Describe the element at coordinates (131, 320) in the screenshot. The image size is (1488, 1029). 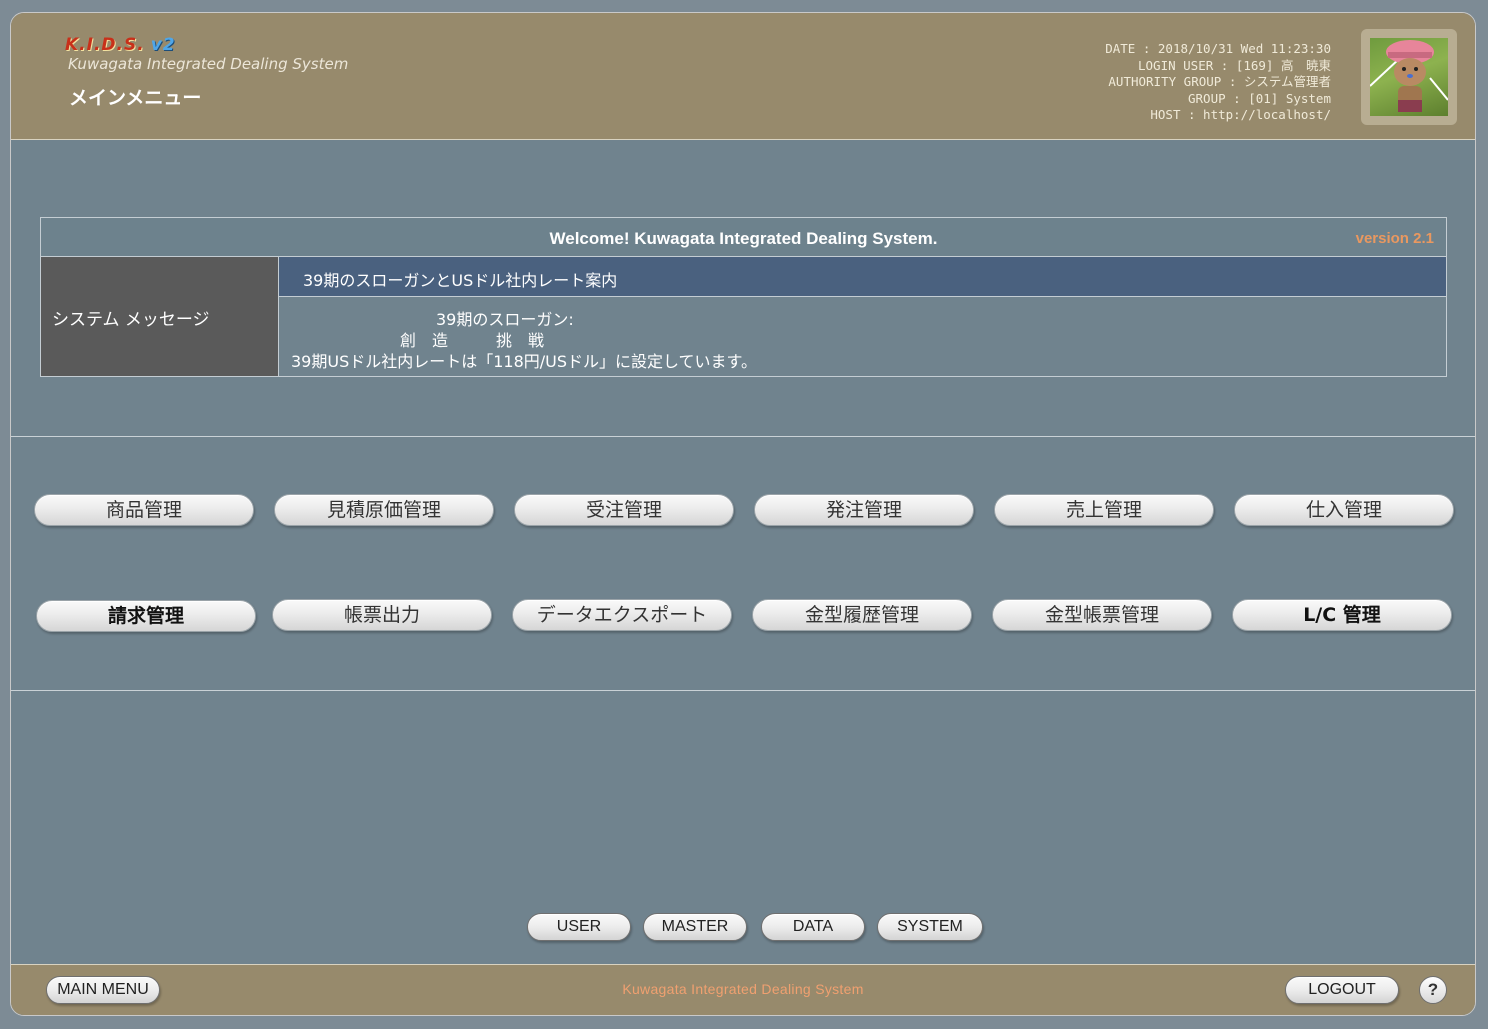
I see `system-message-label: システム メッセージ` at that location.